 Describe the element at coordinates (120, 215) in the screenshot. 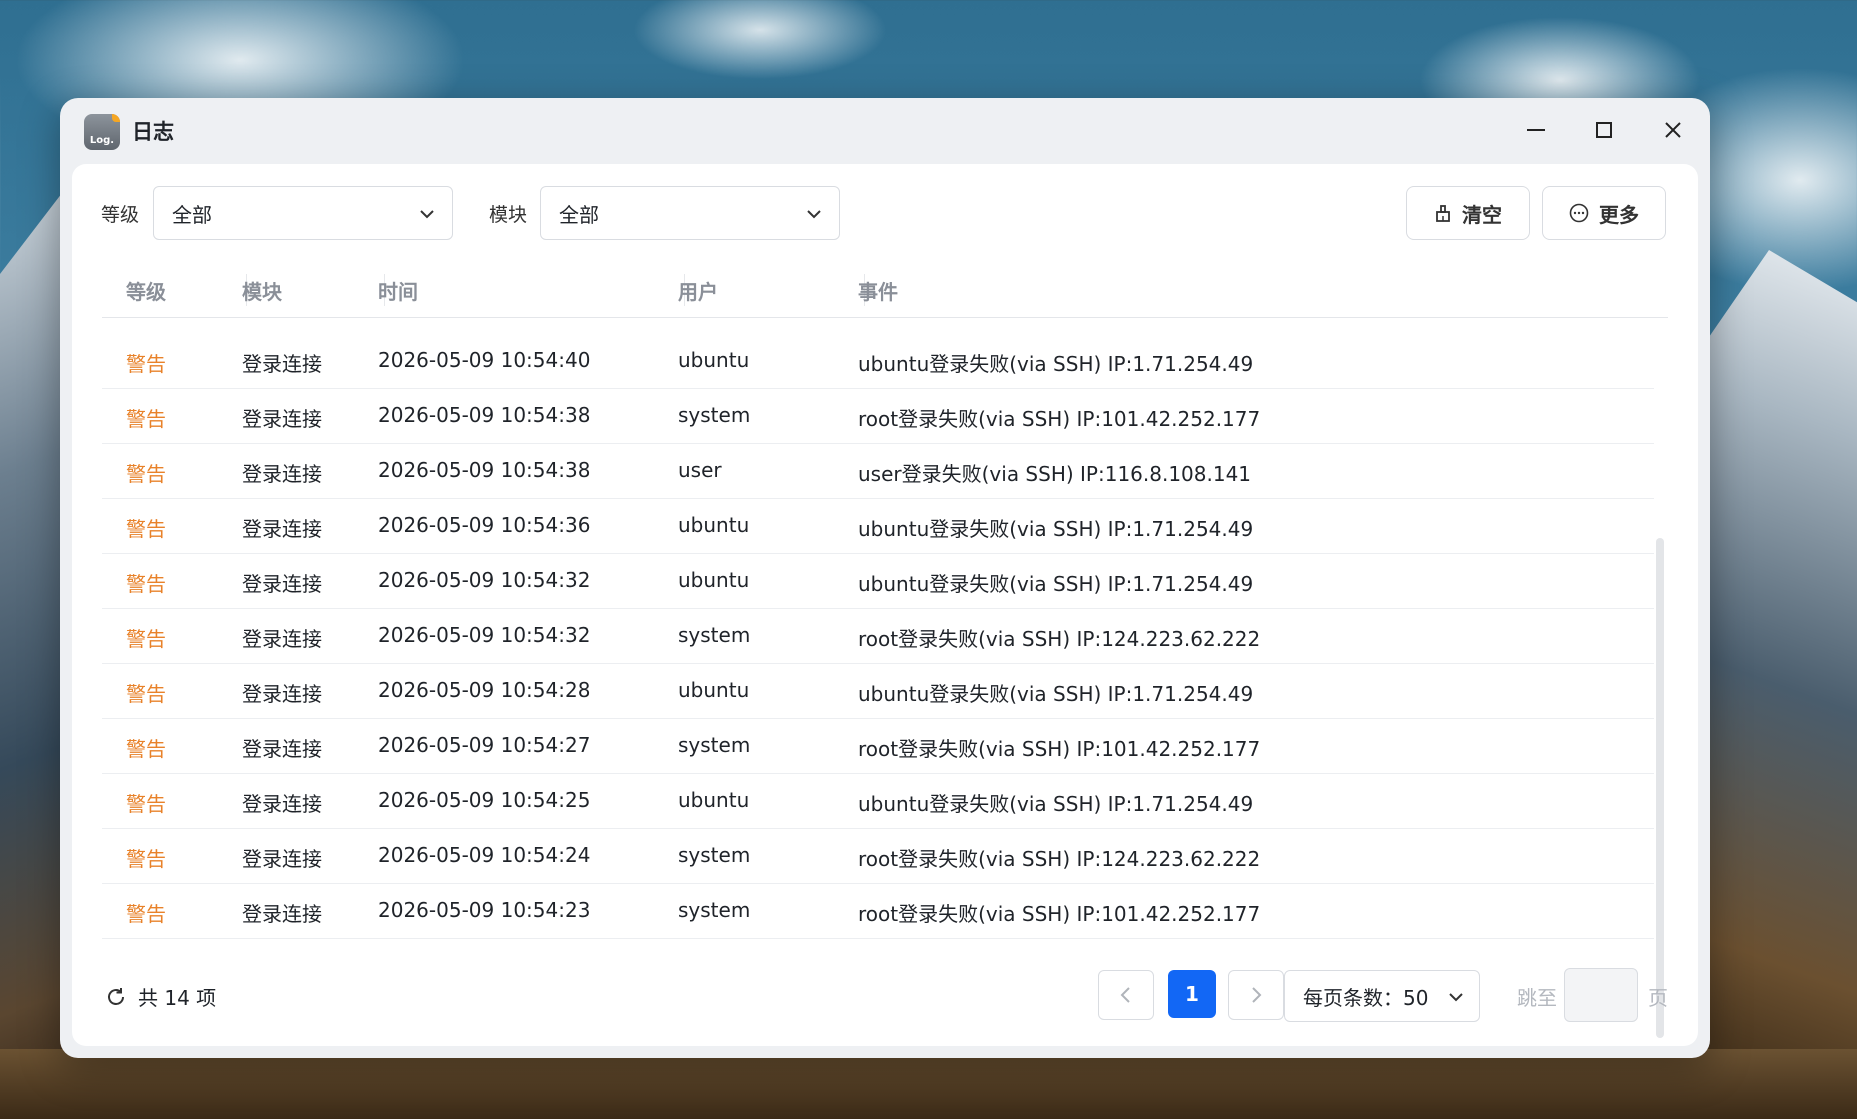

I see `level-filter-label: 等级` at that location.